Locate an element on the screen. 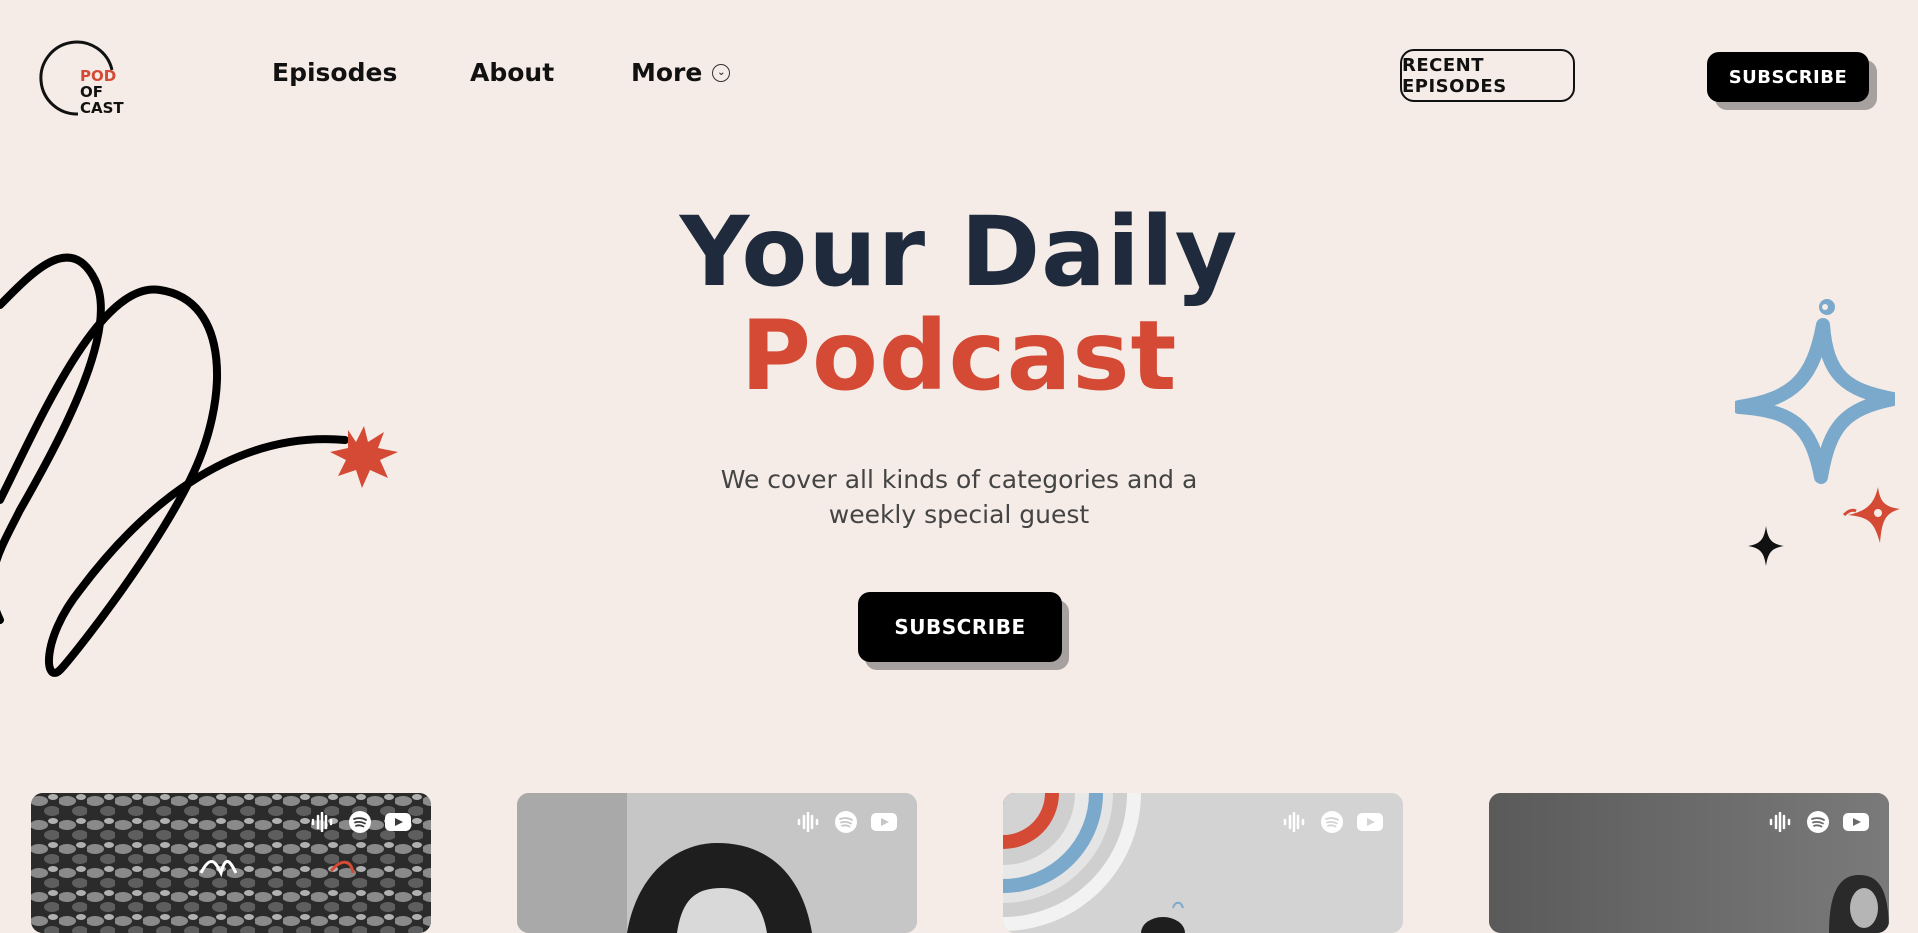 This screenshot has height=933, width=1918. logo-text-pod: POD is located at coordinates (98, 76).